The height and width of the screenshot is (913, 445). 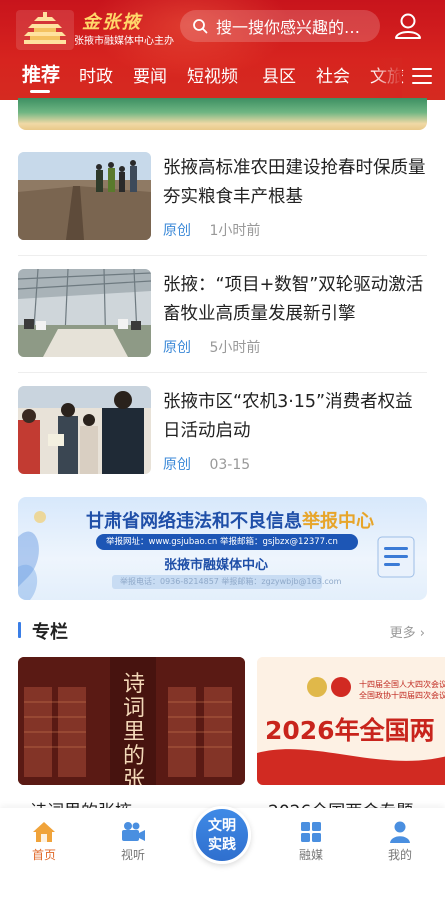 What do you see at coordinates (402, 684) in the screenshot?
I see `column-image-subtitle-1: 十四届全国人大四次会议` at bounding box center [402, 684].